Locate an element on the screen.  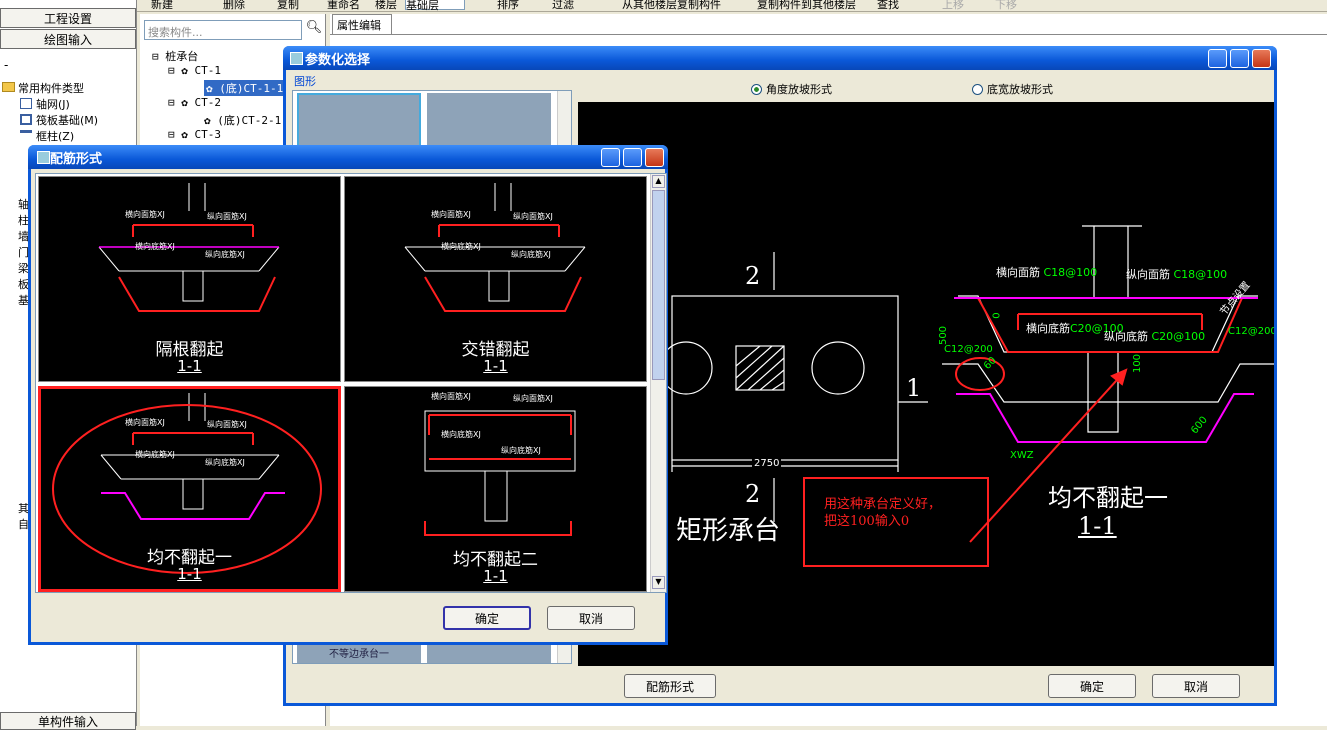
copy-button: 复制 is located at coordinates (288, 5).